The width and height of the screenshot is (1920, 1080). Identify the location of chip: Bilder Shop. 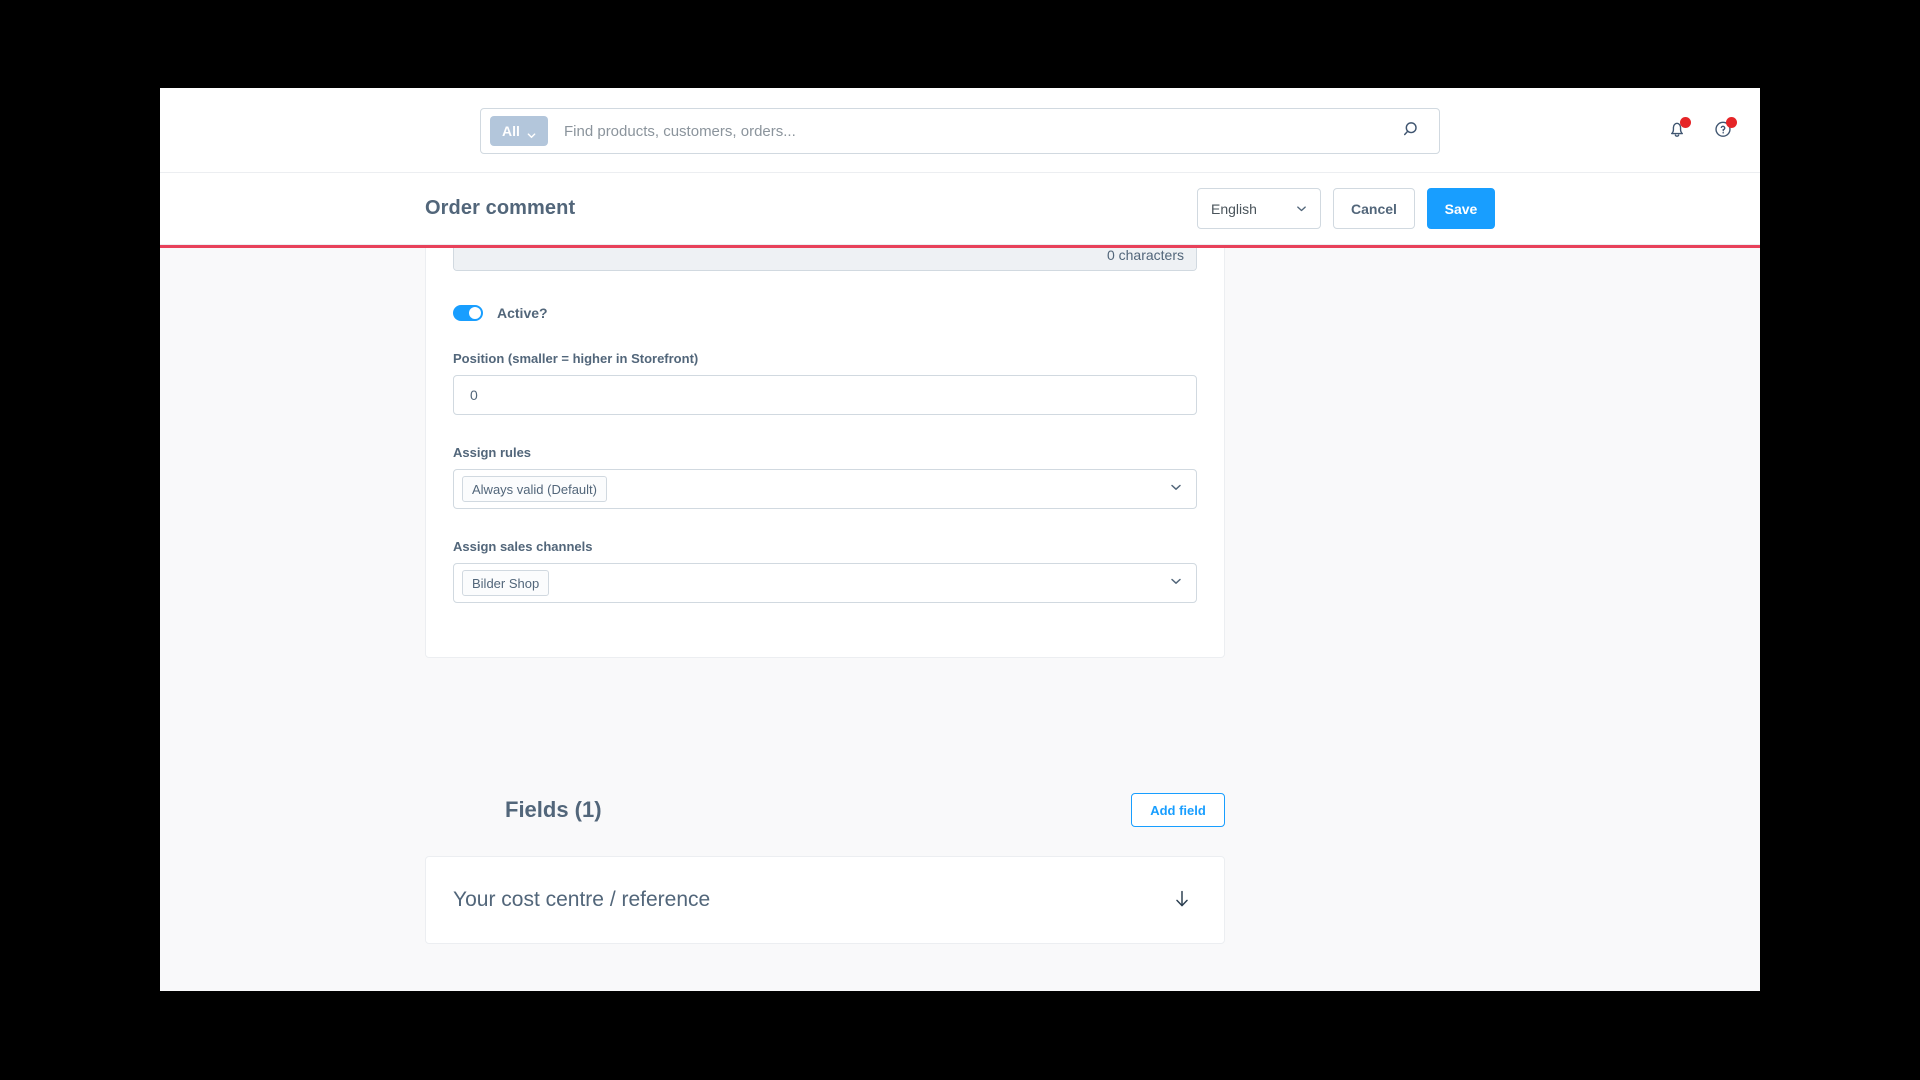
(506, 583).